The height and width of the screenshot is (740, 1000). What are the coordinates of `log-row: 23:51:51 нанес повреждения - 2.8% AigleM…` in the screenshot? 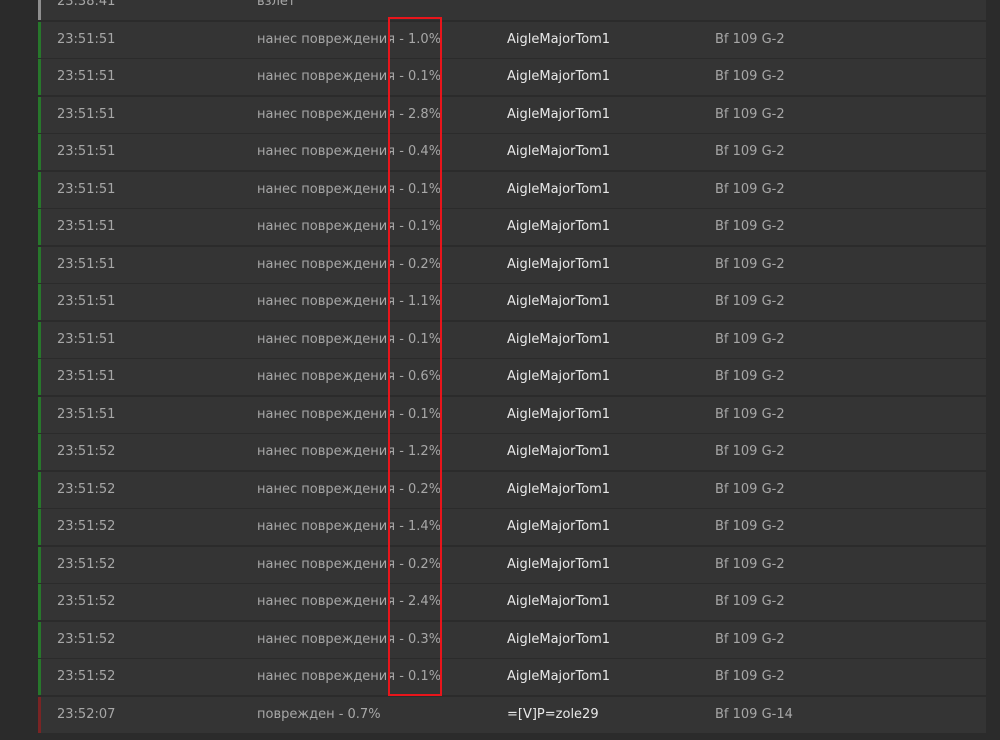 It's located at (512, 114).